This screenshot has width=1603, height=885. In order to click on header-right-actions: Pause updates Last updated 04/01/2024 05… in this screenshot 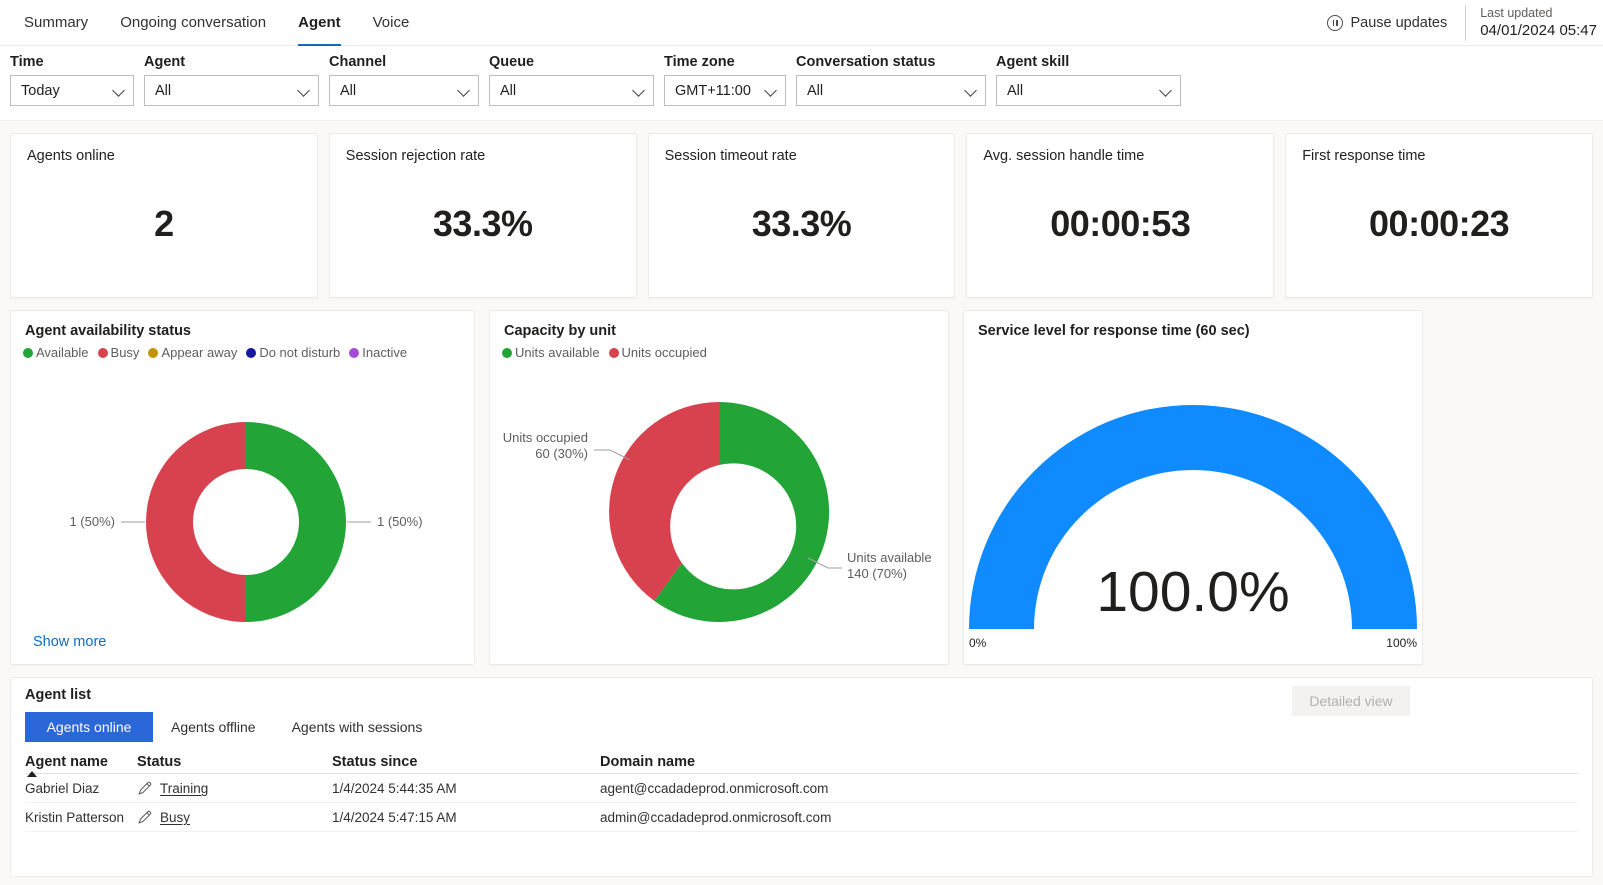, I will do `click(1465, 23)`.